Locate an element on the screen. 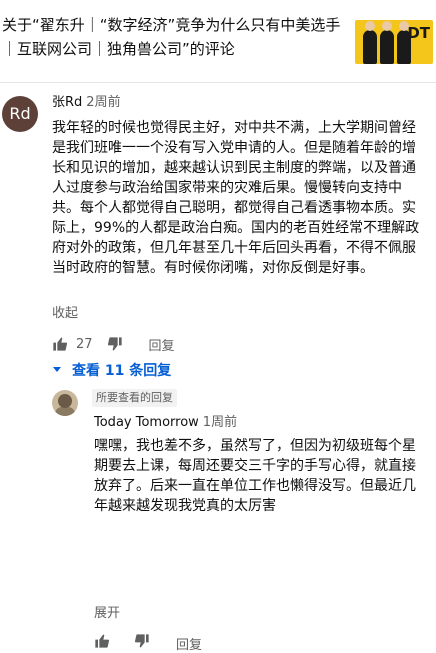 The height and width of the screenshot is (653, 436). view-replies-button: 查看 11 条回复 is located at coordinates (111, 370).